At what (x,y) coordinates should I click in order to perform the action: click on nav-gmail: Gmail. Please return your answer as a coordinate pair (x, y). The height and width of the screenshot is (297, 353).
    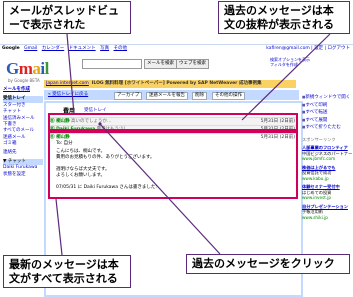
    Looking at the image, I should click on (30, 48).